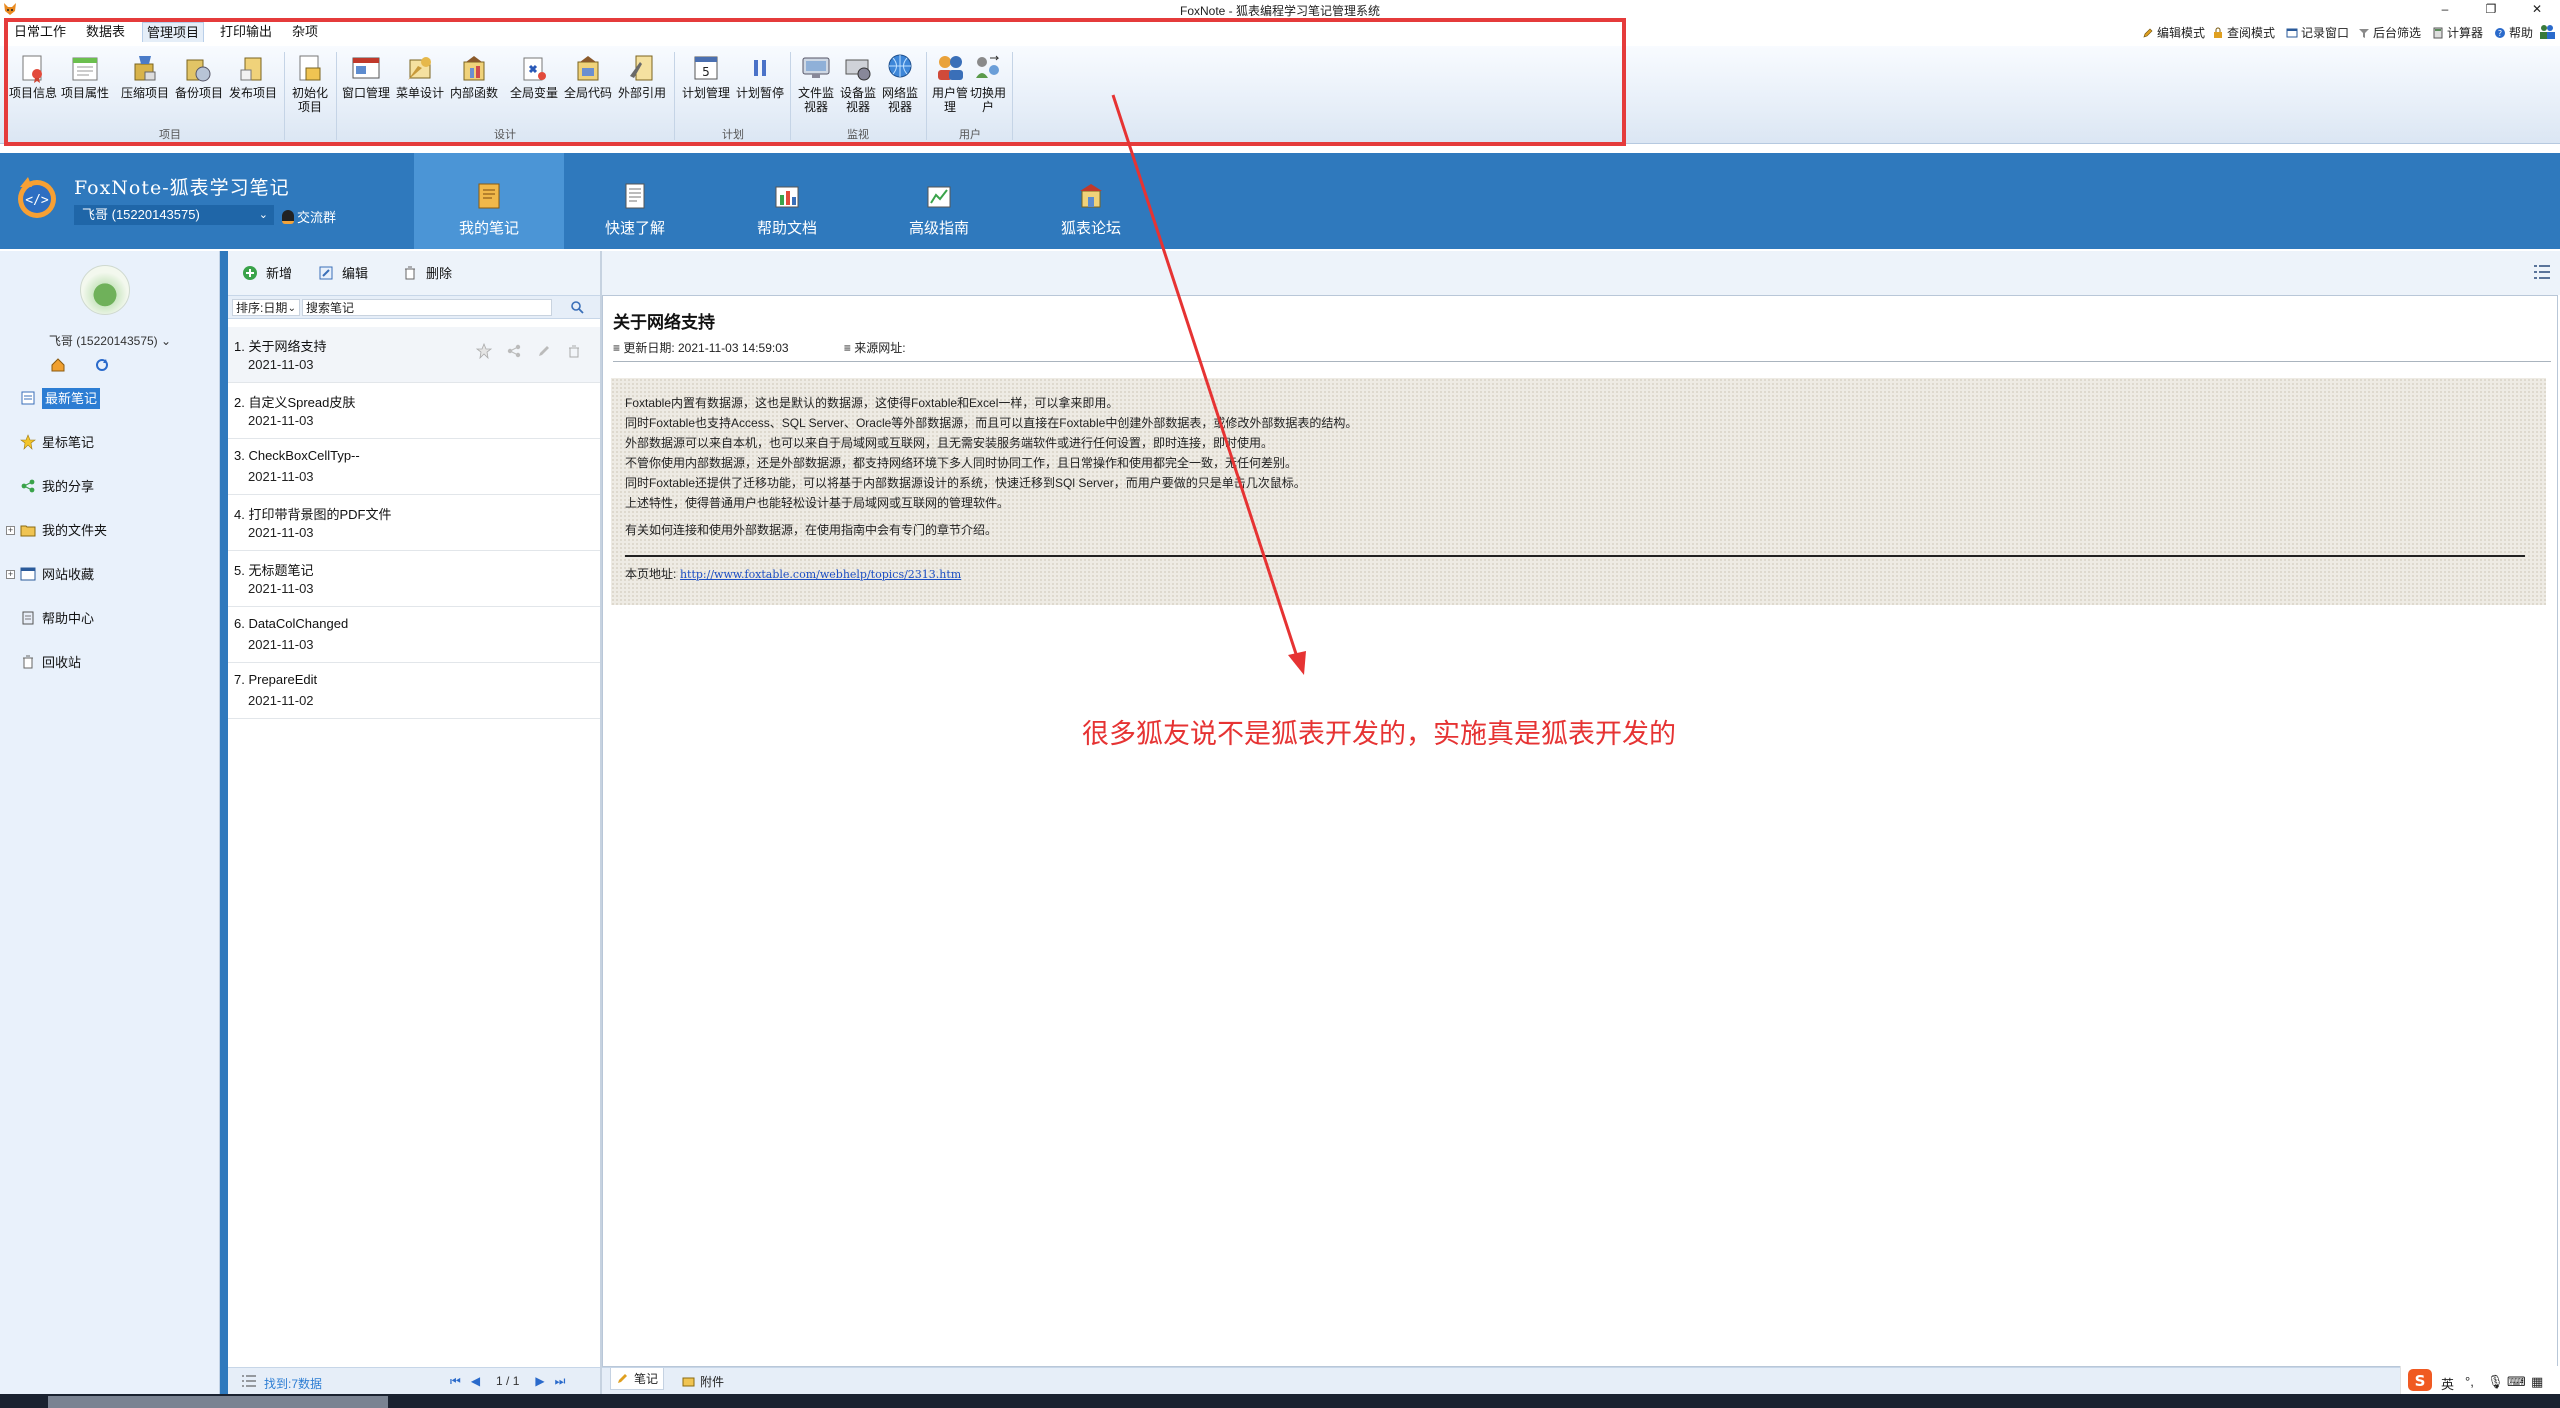 The width and height of the screenshot is (2560, 1408). I want to click on menu-manage-project: 管理项目, so click(173, 32).